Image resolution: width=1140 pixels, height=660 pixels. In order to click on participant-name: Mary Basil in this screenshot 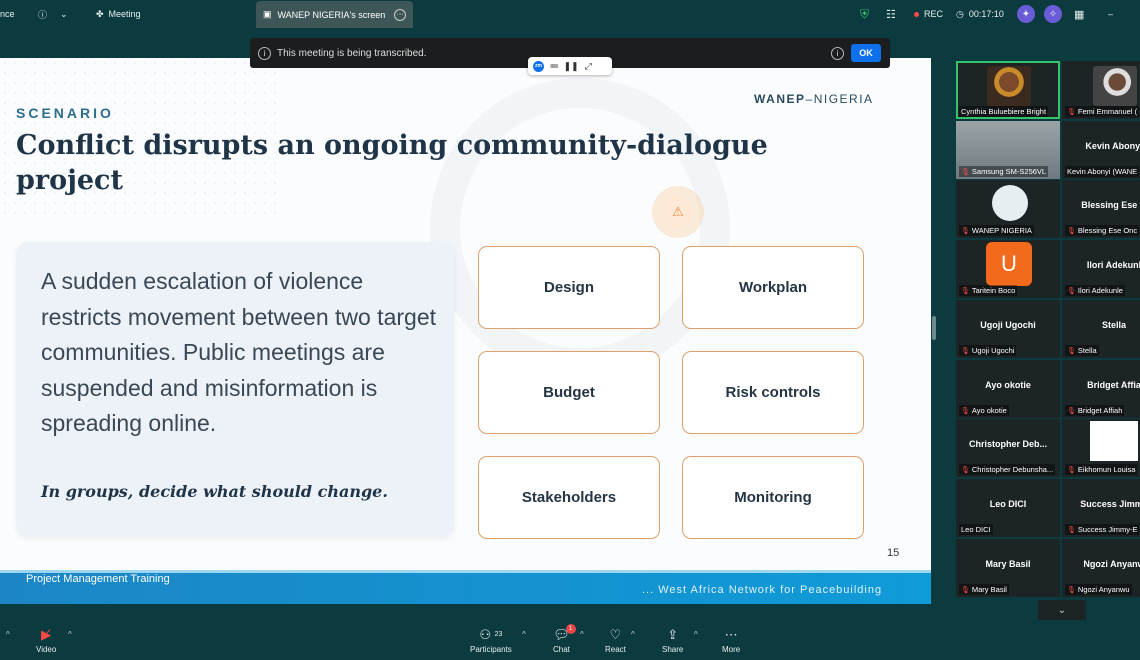, I will do `click(1008, 563)`.